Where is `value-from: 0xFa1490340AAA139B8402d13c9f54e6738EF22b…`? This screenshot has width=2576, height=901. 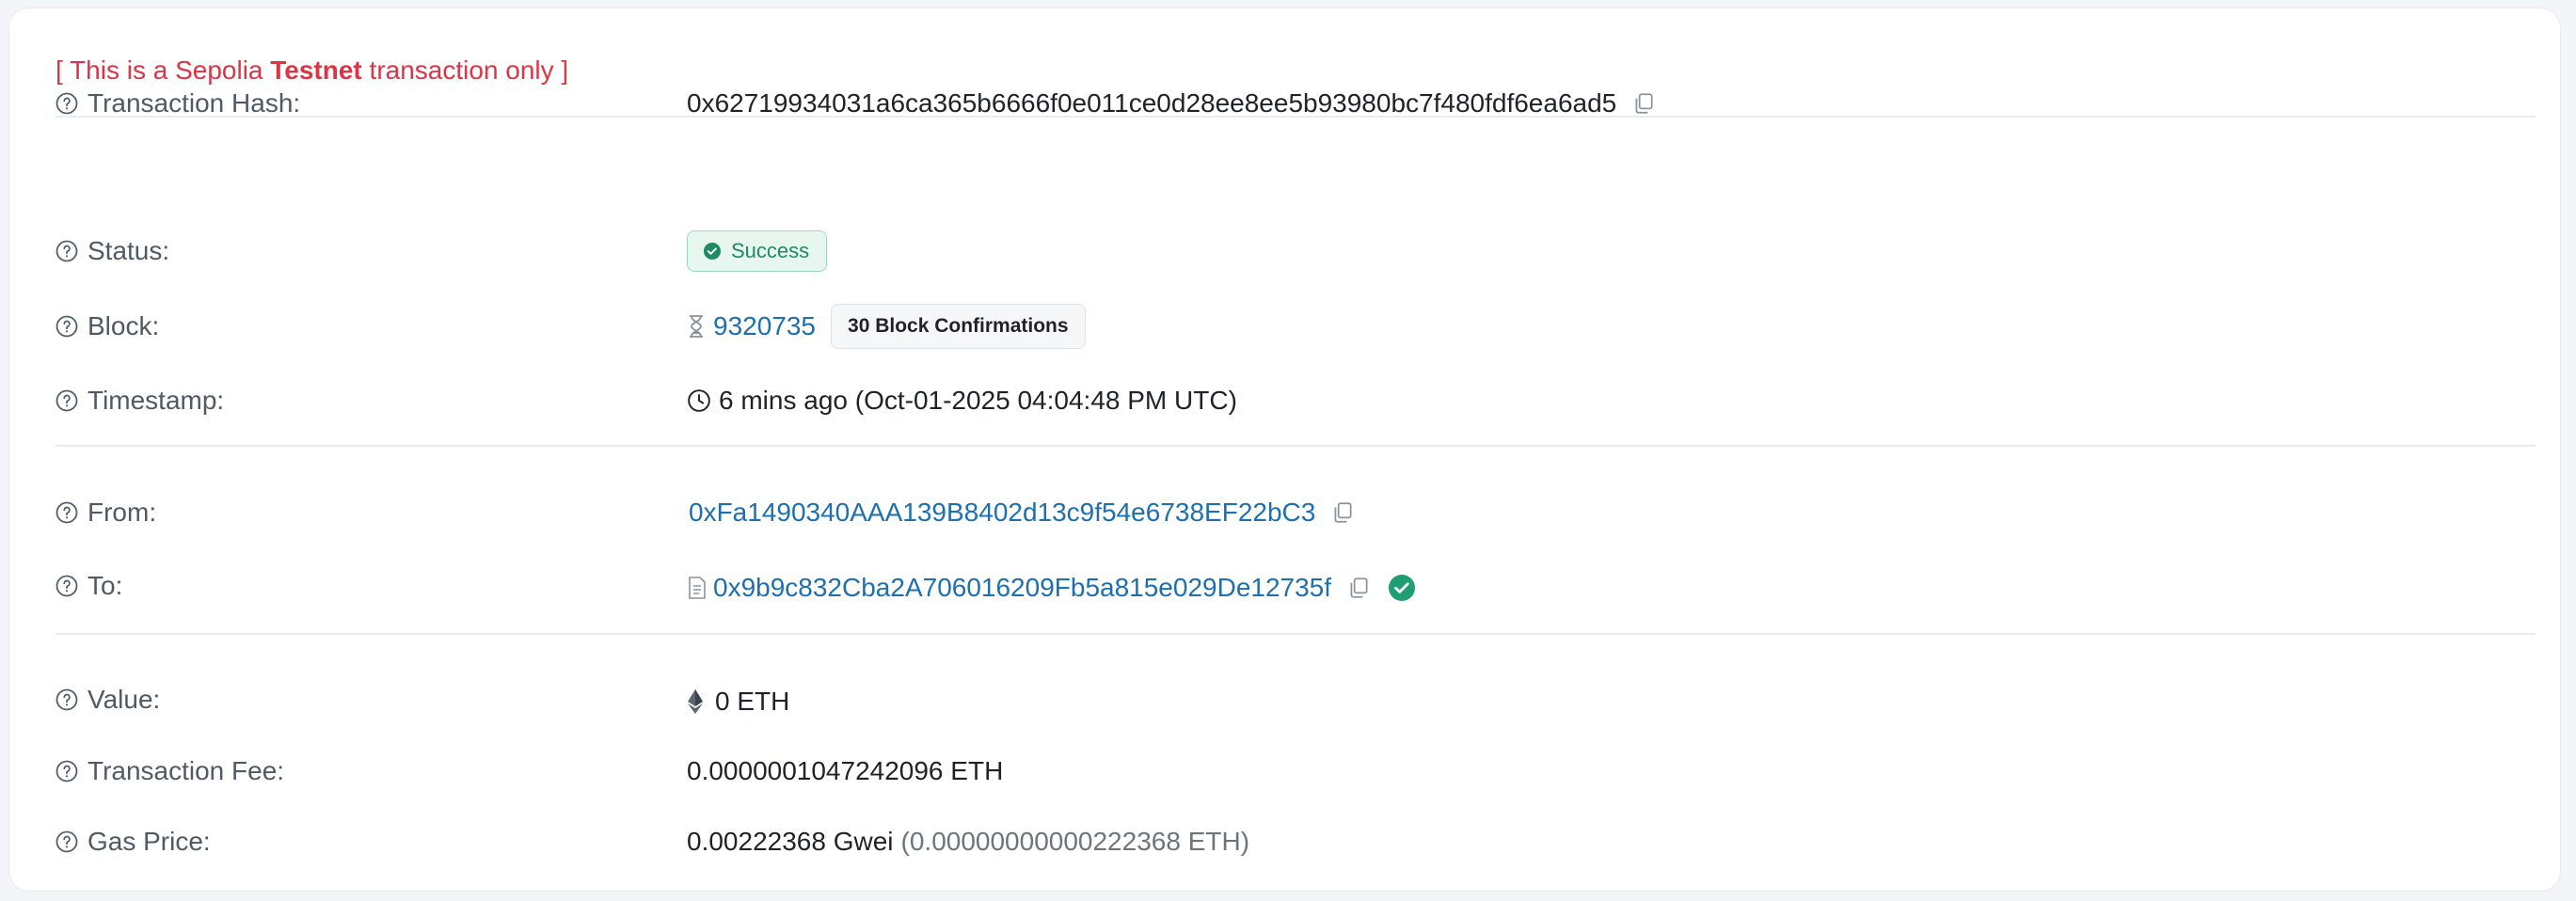 value-from: 0xFa1490340AAA139B8402d13c9f54e6738EF22b… is located at coordinates (1022, 513).